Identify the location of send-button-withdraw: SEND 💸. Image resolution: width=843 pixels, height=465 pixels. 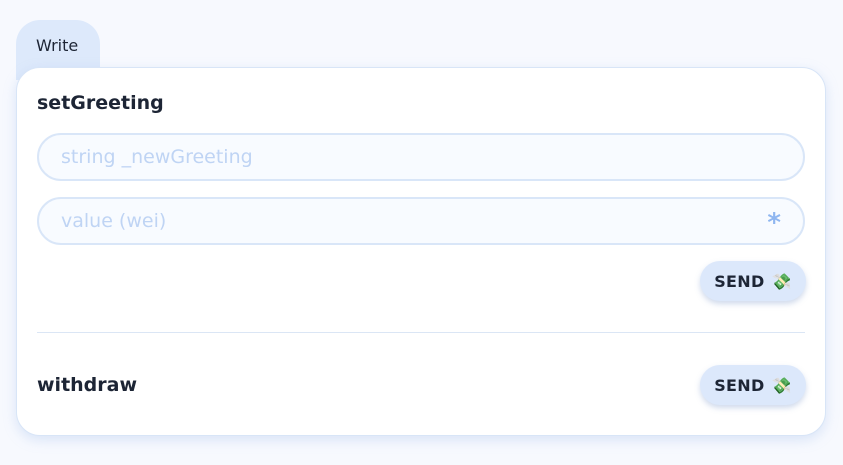
(753, 385).